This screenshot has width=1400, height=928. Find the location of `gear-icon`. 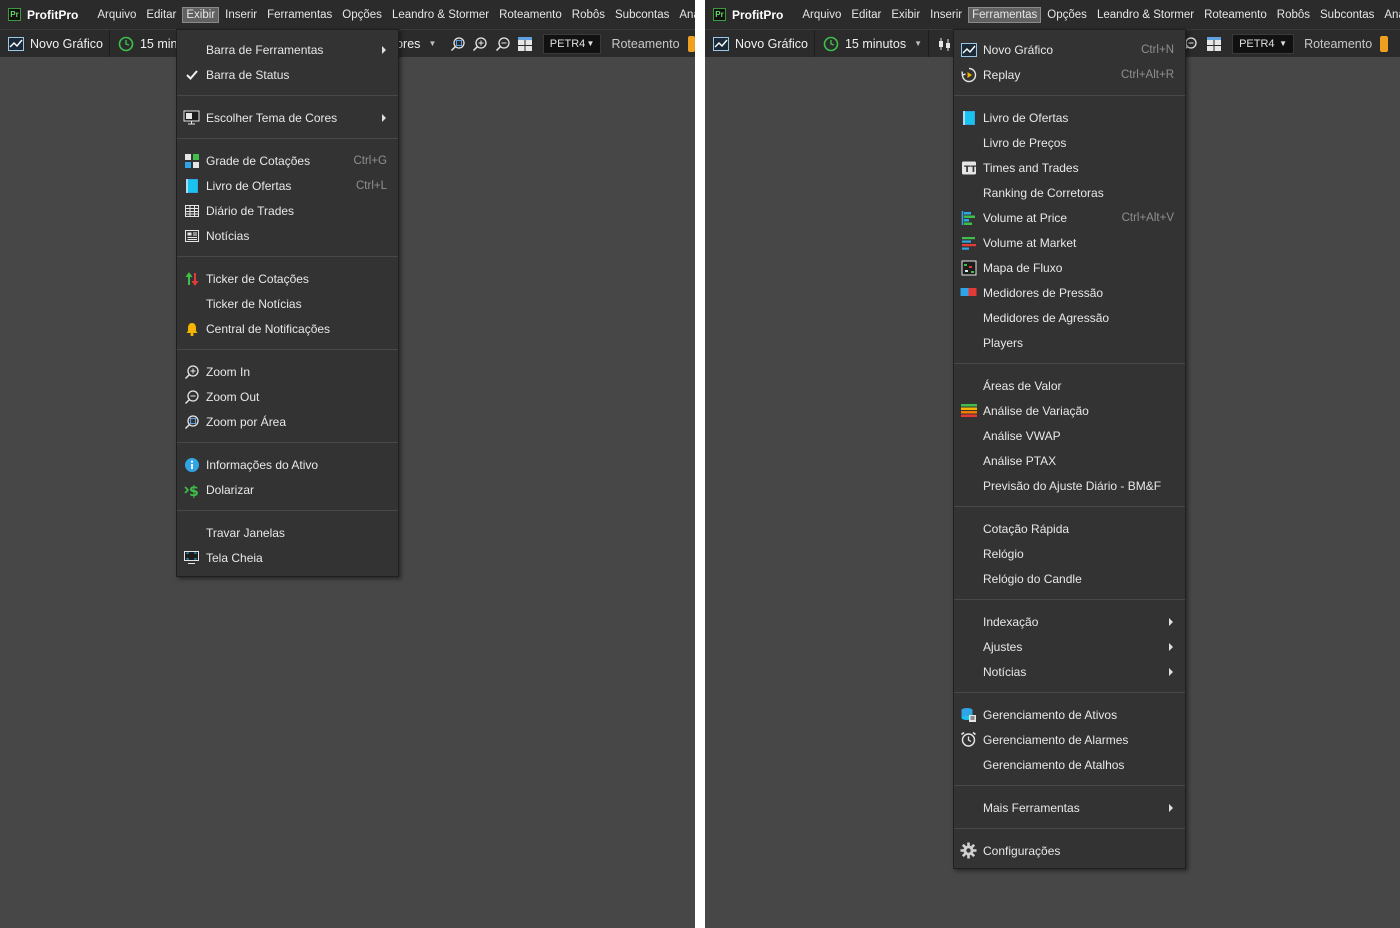

gear-icon is located at coordinates (968, 850).